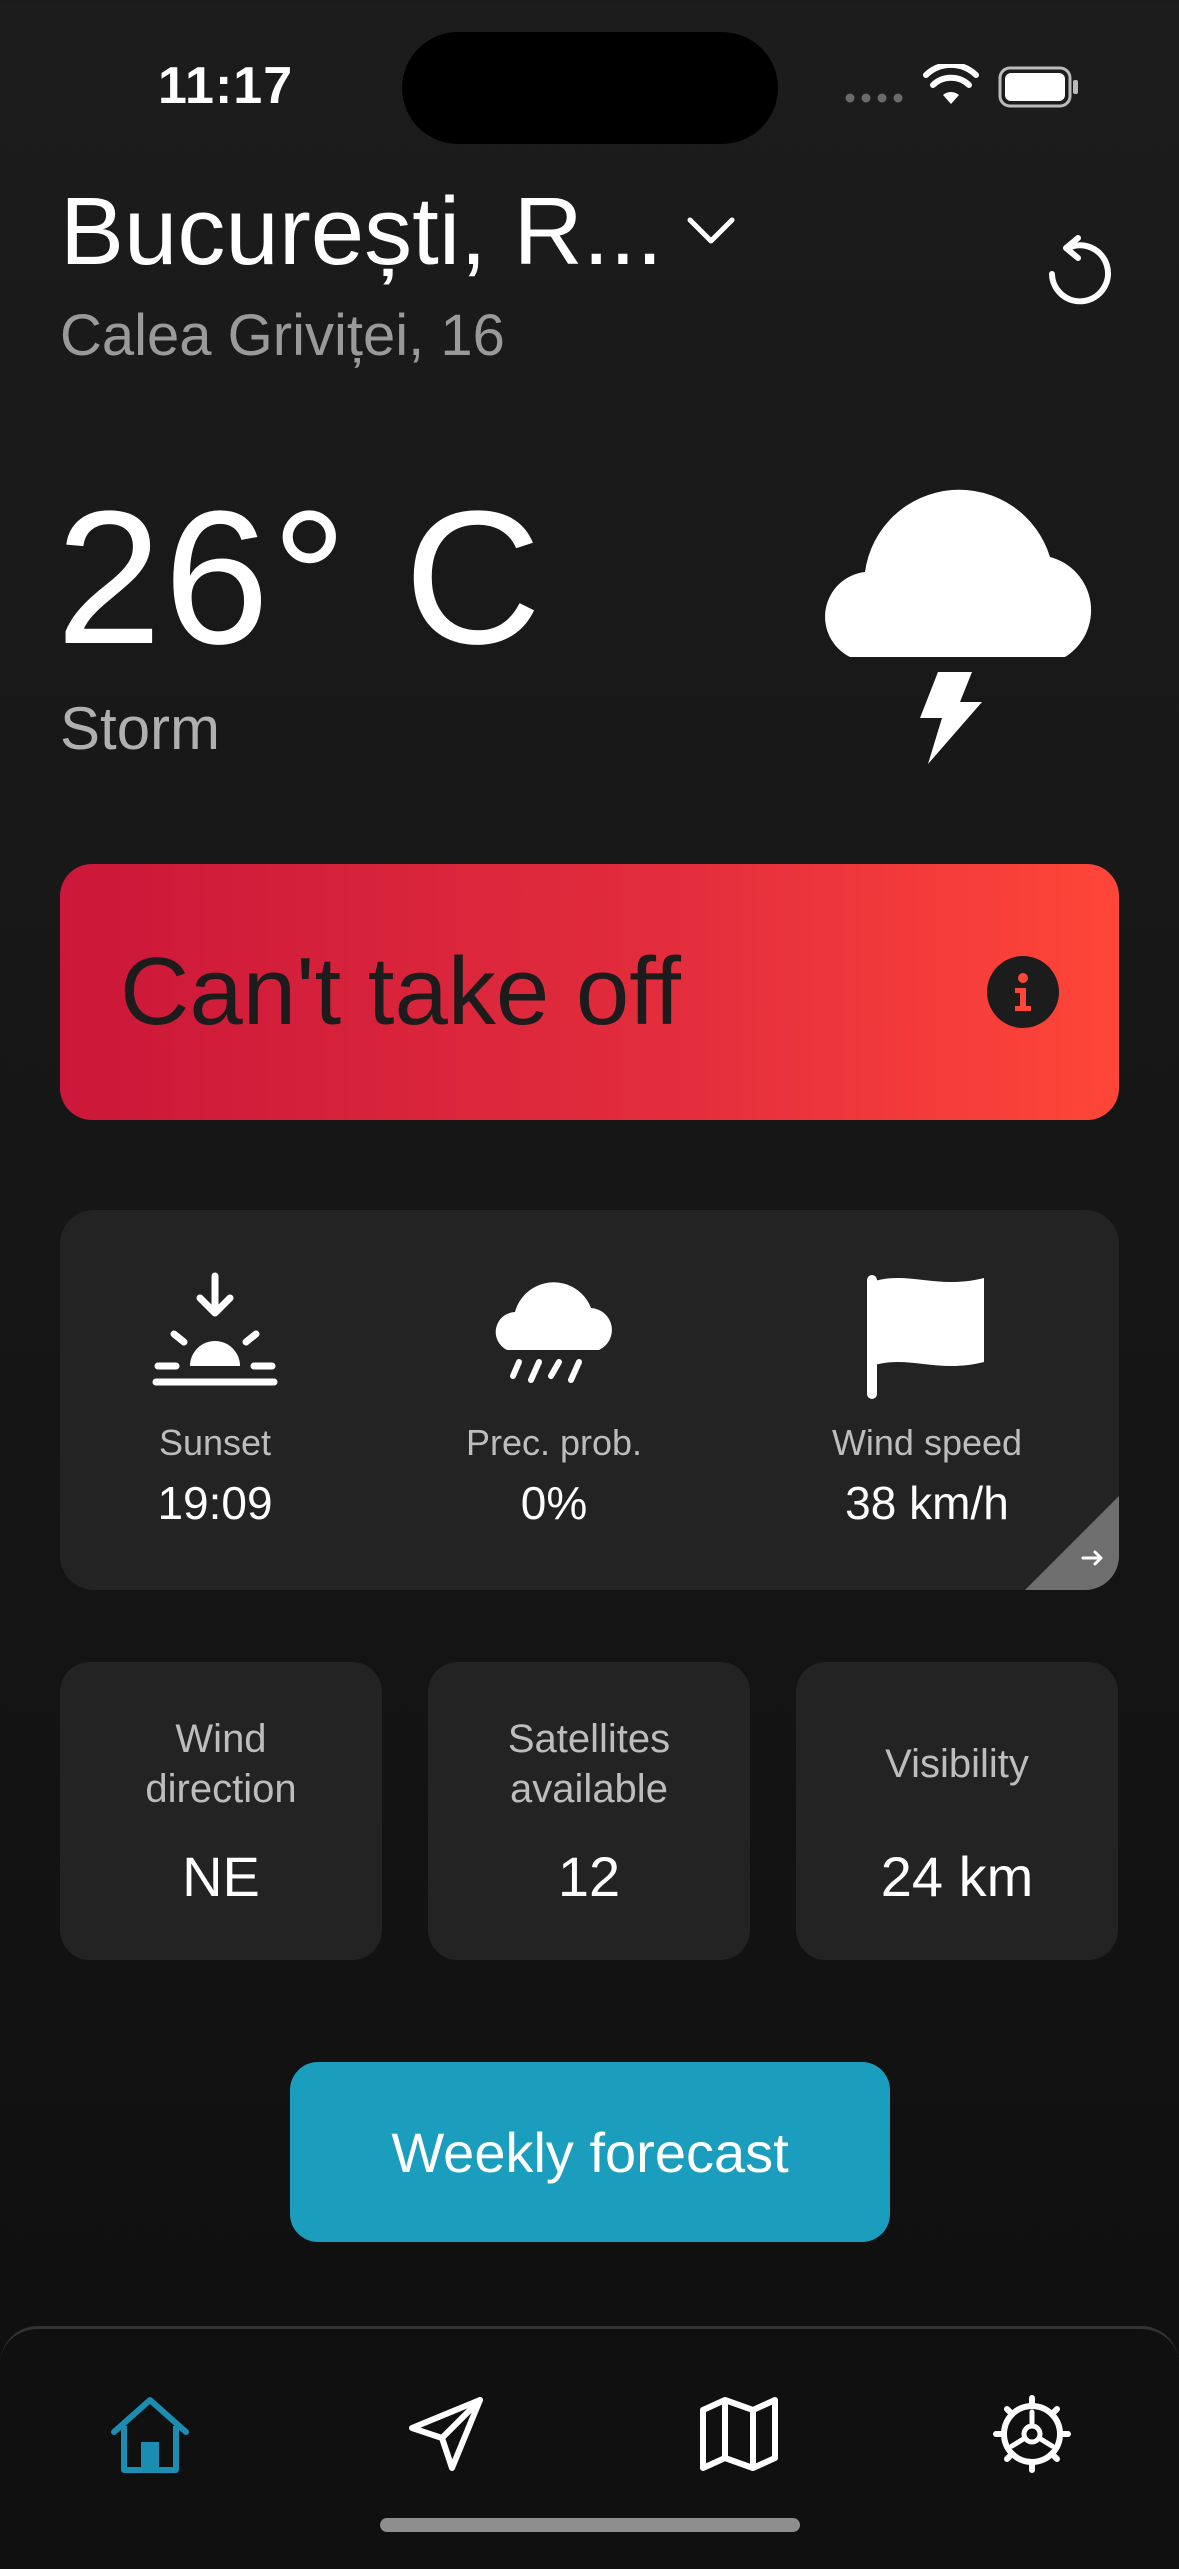  I want to click on stat-wind-speed: Wind speed 38 km/h, so click(927, 1400).